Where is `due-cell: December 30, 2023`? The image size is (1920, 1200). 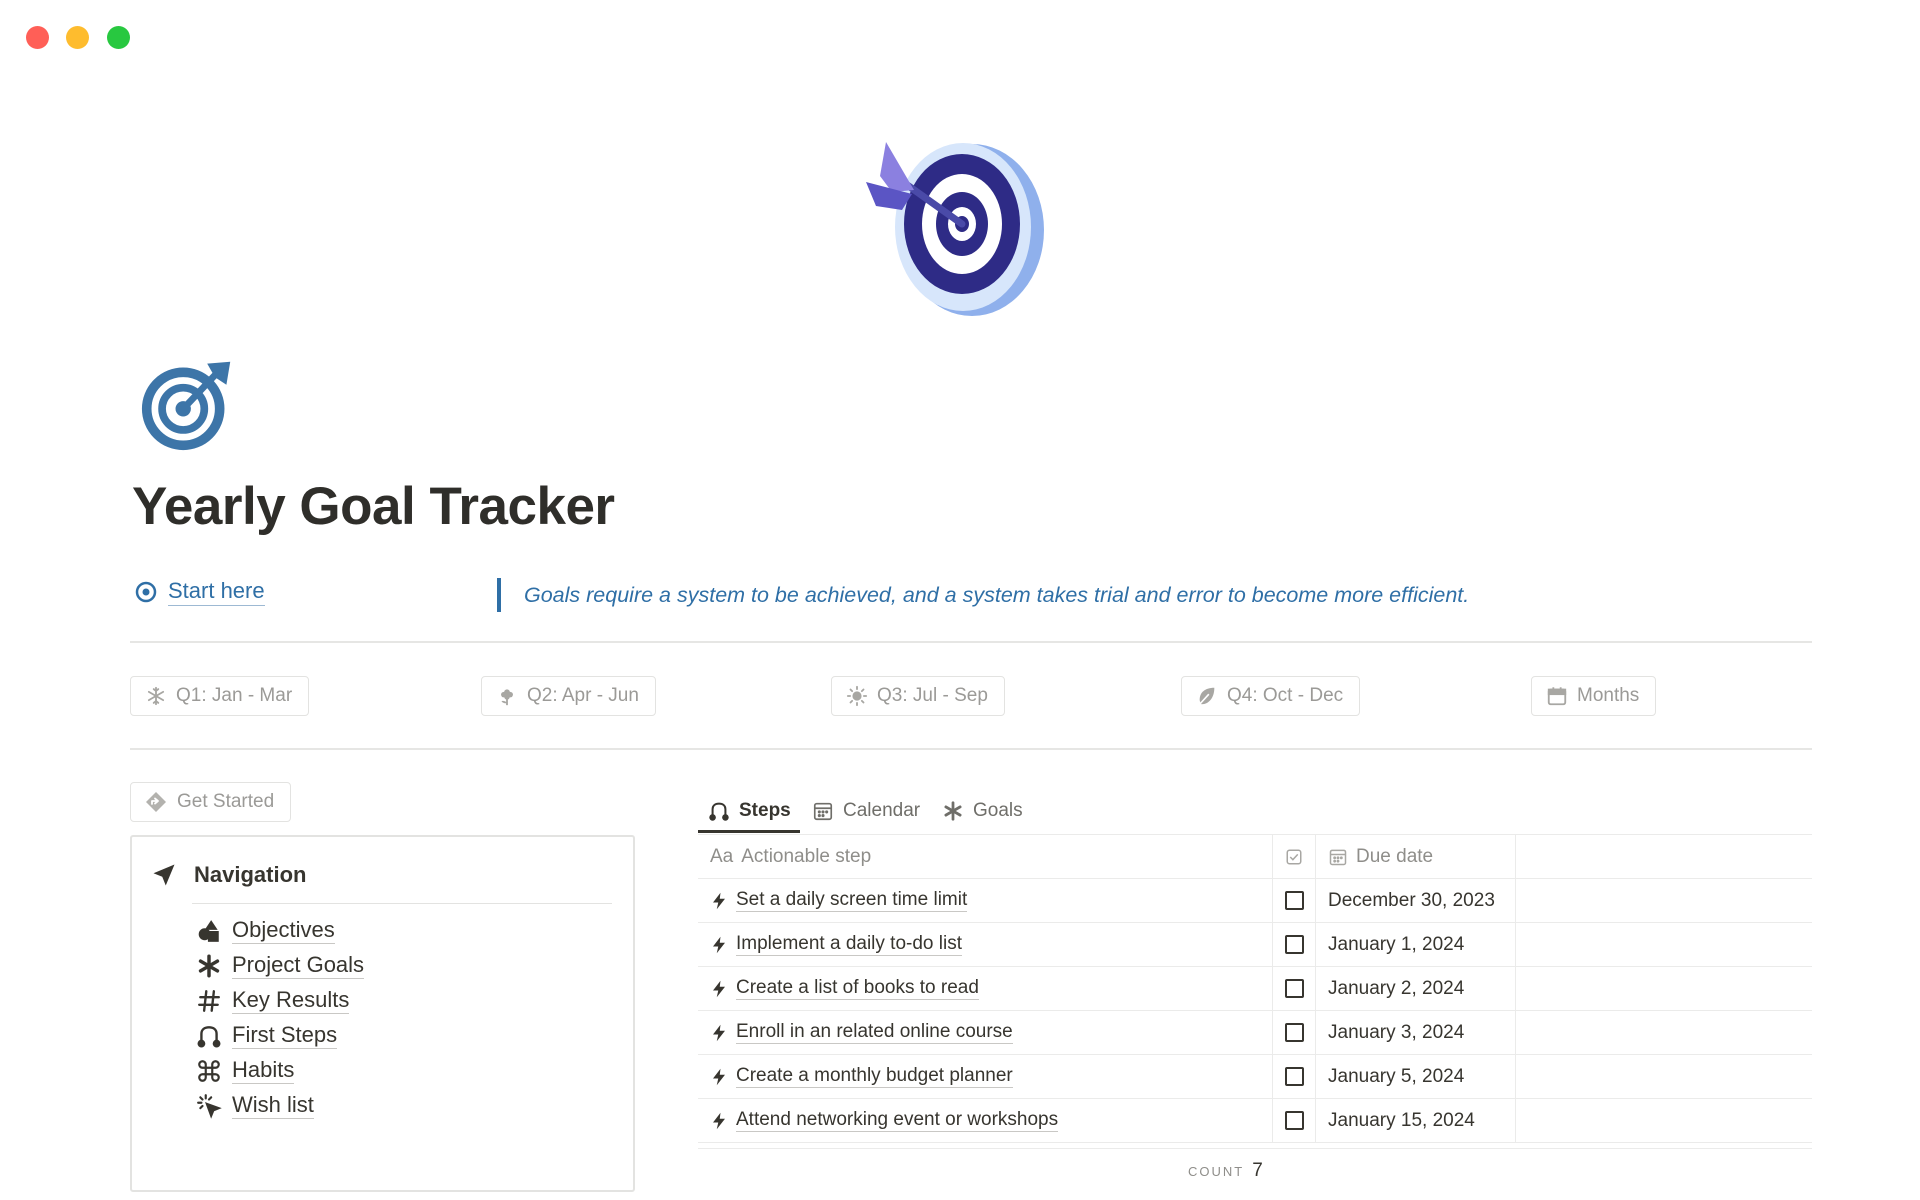
due-cell: December 30, 2023 is located at coordinates (1415, 900).